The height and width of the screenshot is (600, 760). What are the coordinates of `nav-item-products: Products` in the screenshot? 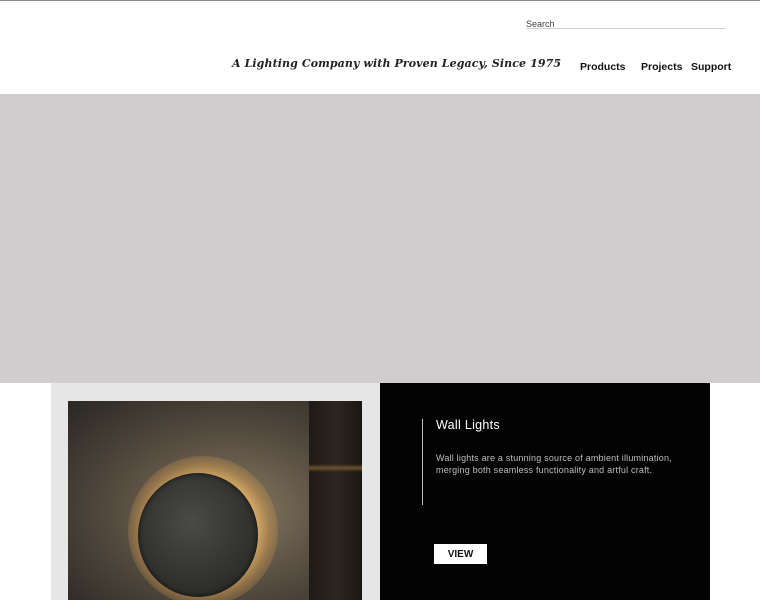 It's located at (603, 67).